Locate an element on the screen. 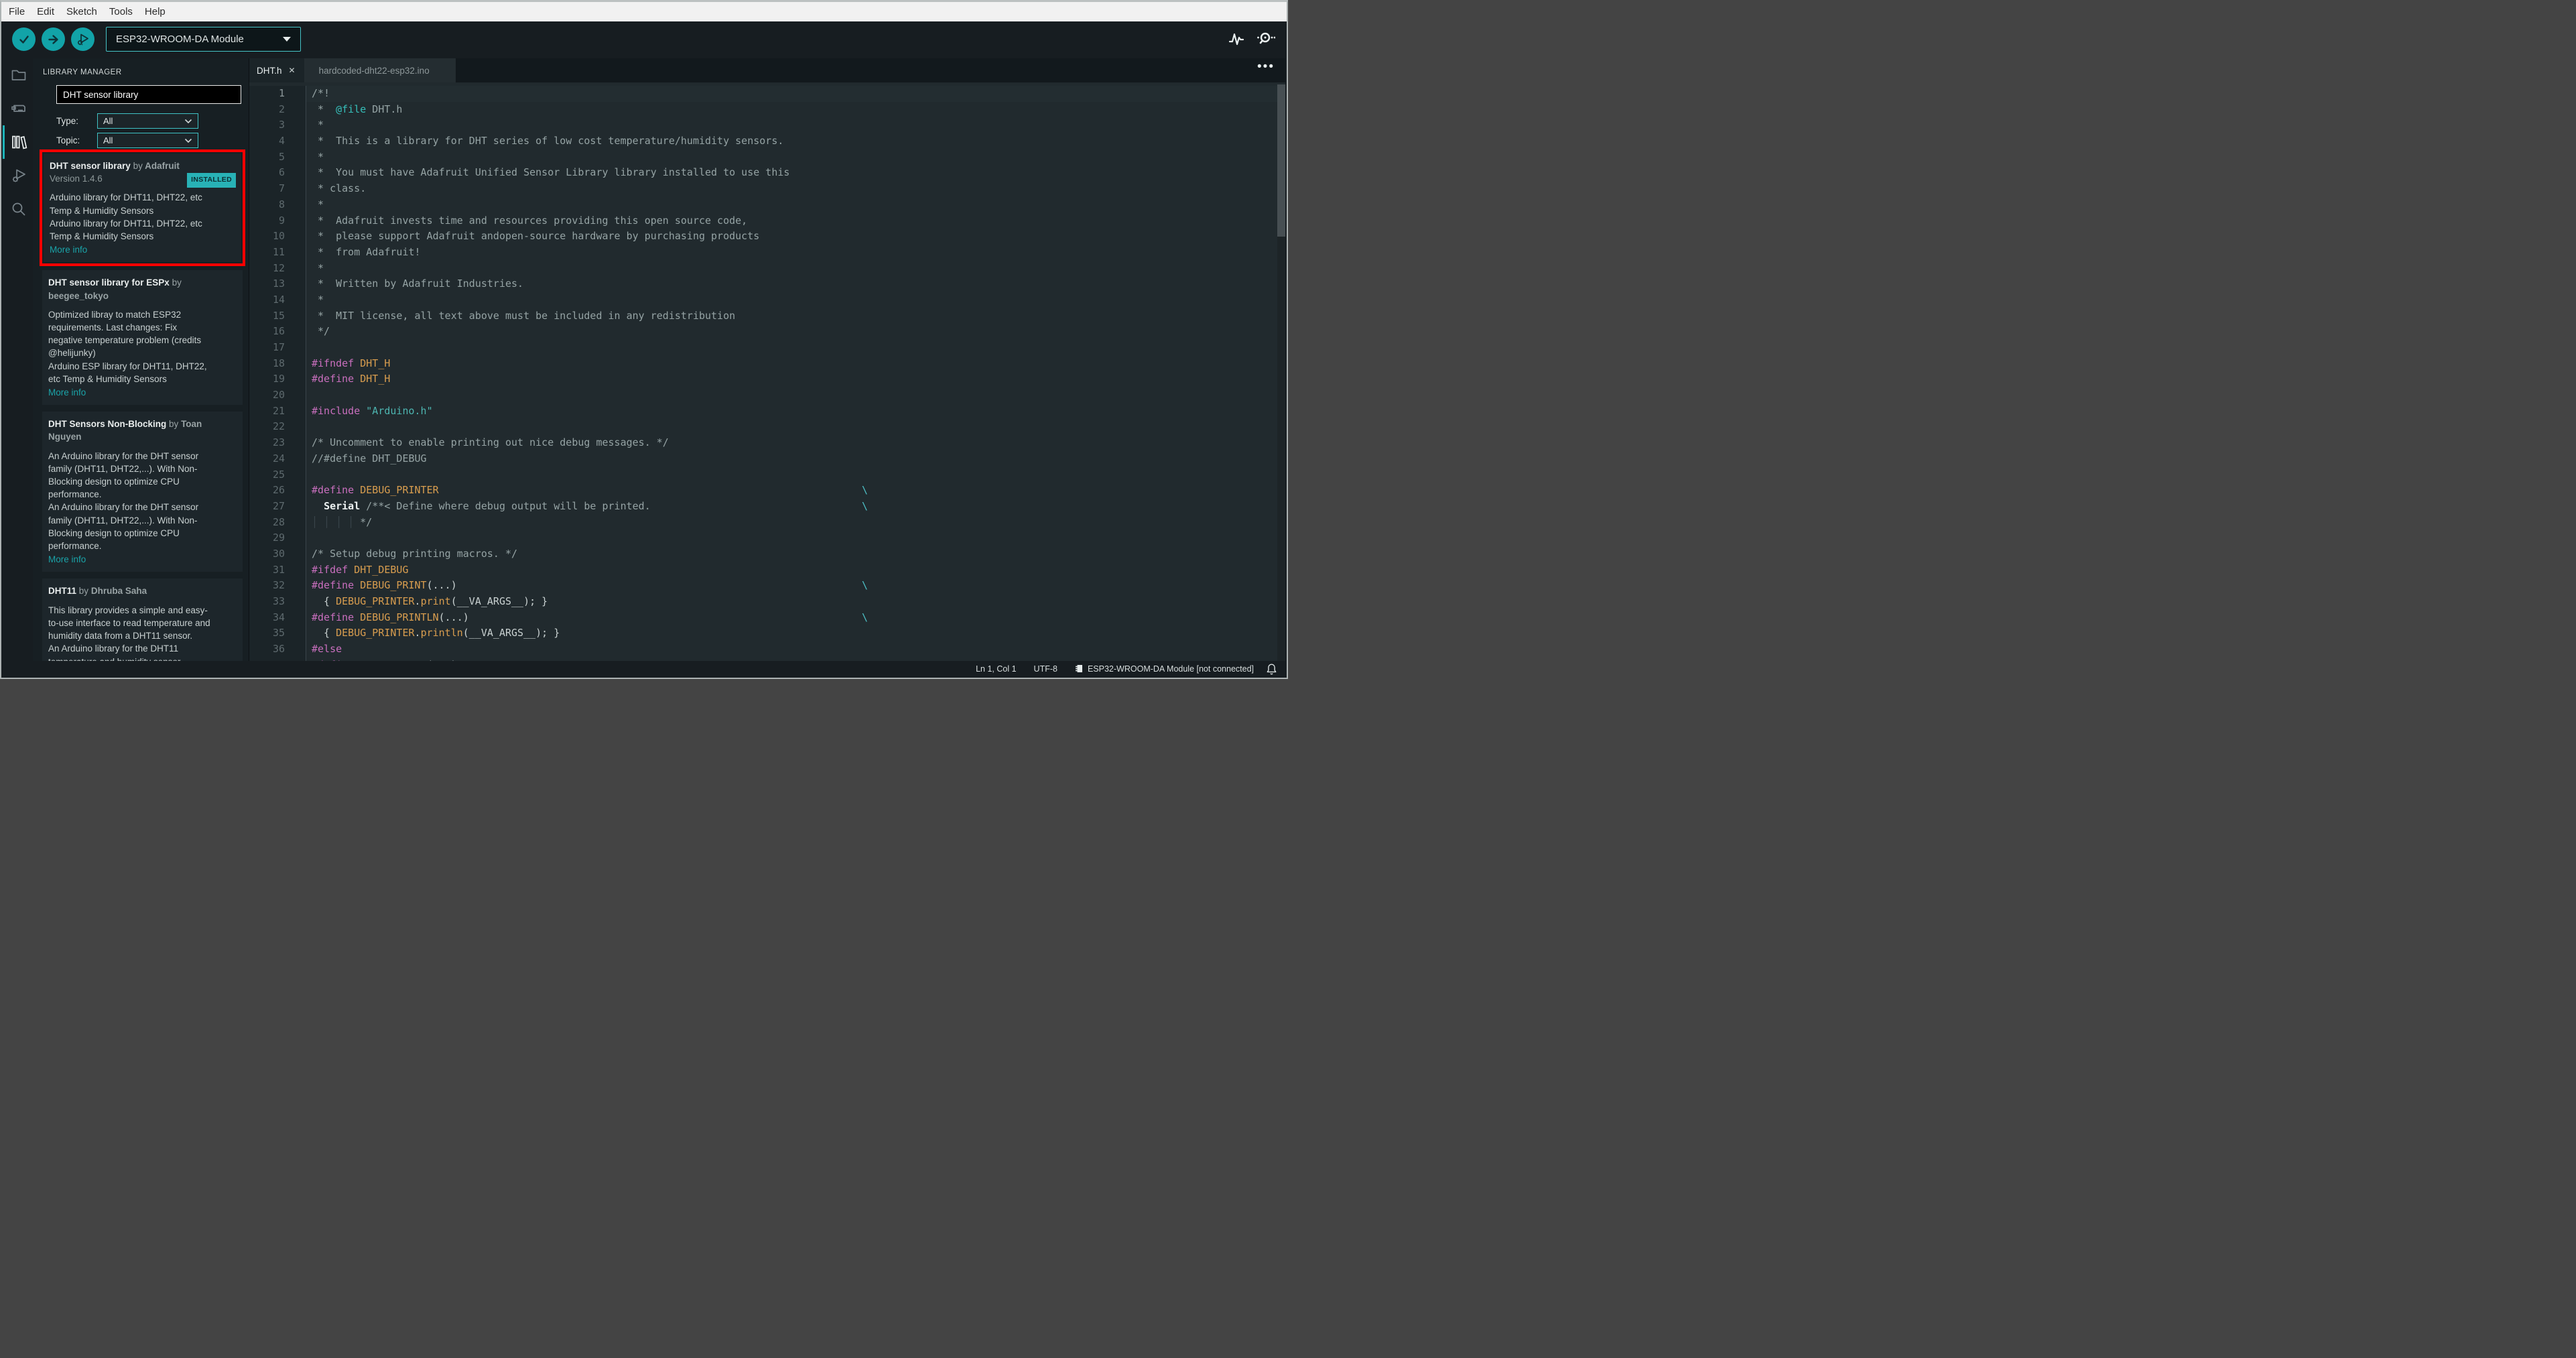 This screenshot has height=1358, width=2576. menu-edit: Edit is located at coordinates (45, 11).